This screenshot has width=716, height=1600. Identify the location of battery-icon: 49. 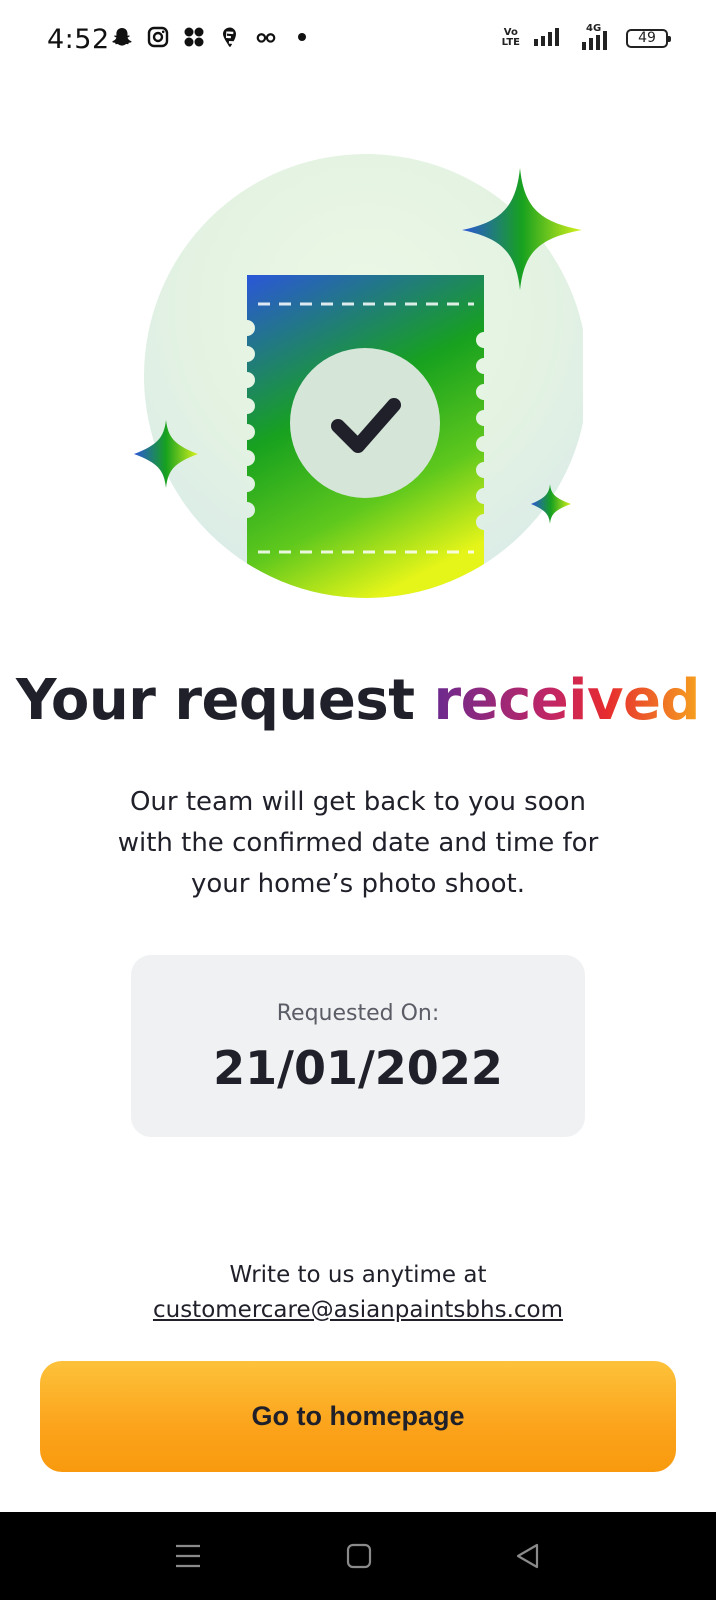
(648, 38).